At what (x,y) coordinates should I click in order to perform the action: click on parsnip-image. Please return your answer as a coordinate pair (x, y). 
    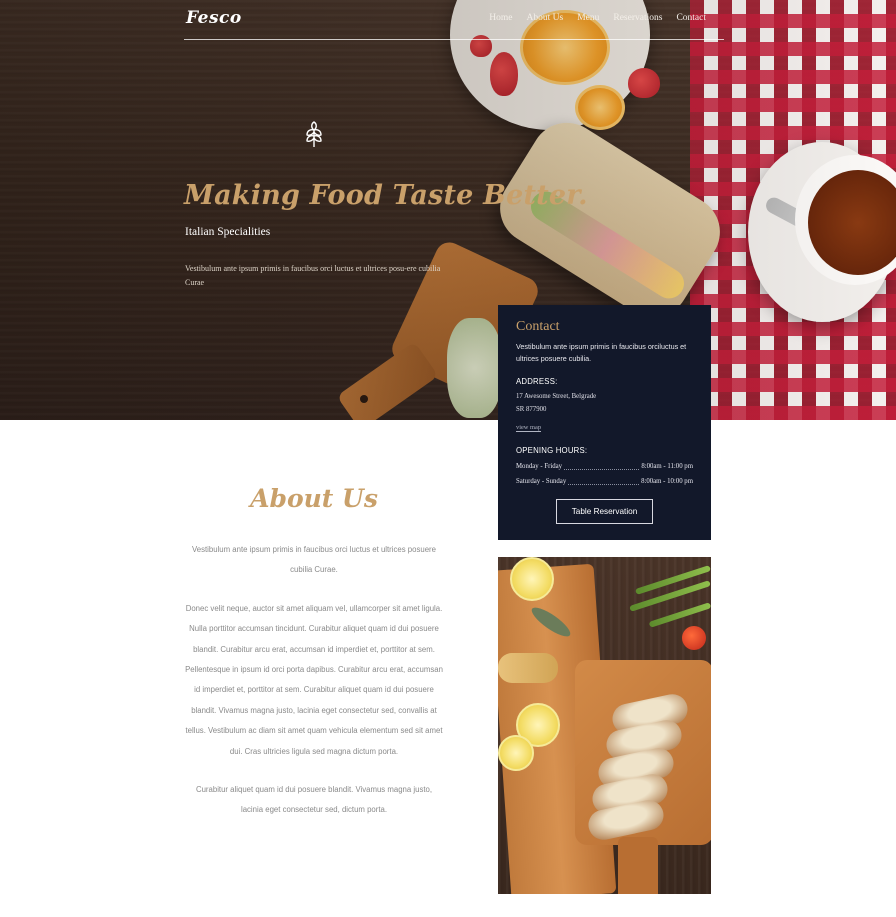
    Looking at the image, I should click on (528, 668).